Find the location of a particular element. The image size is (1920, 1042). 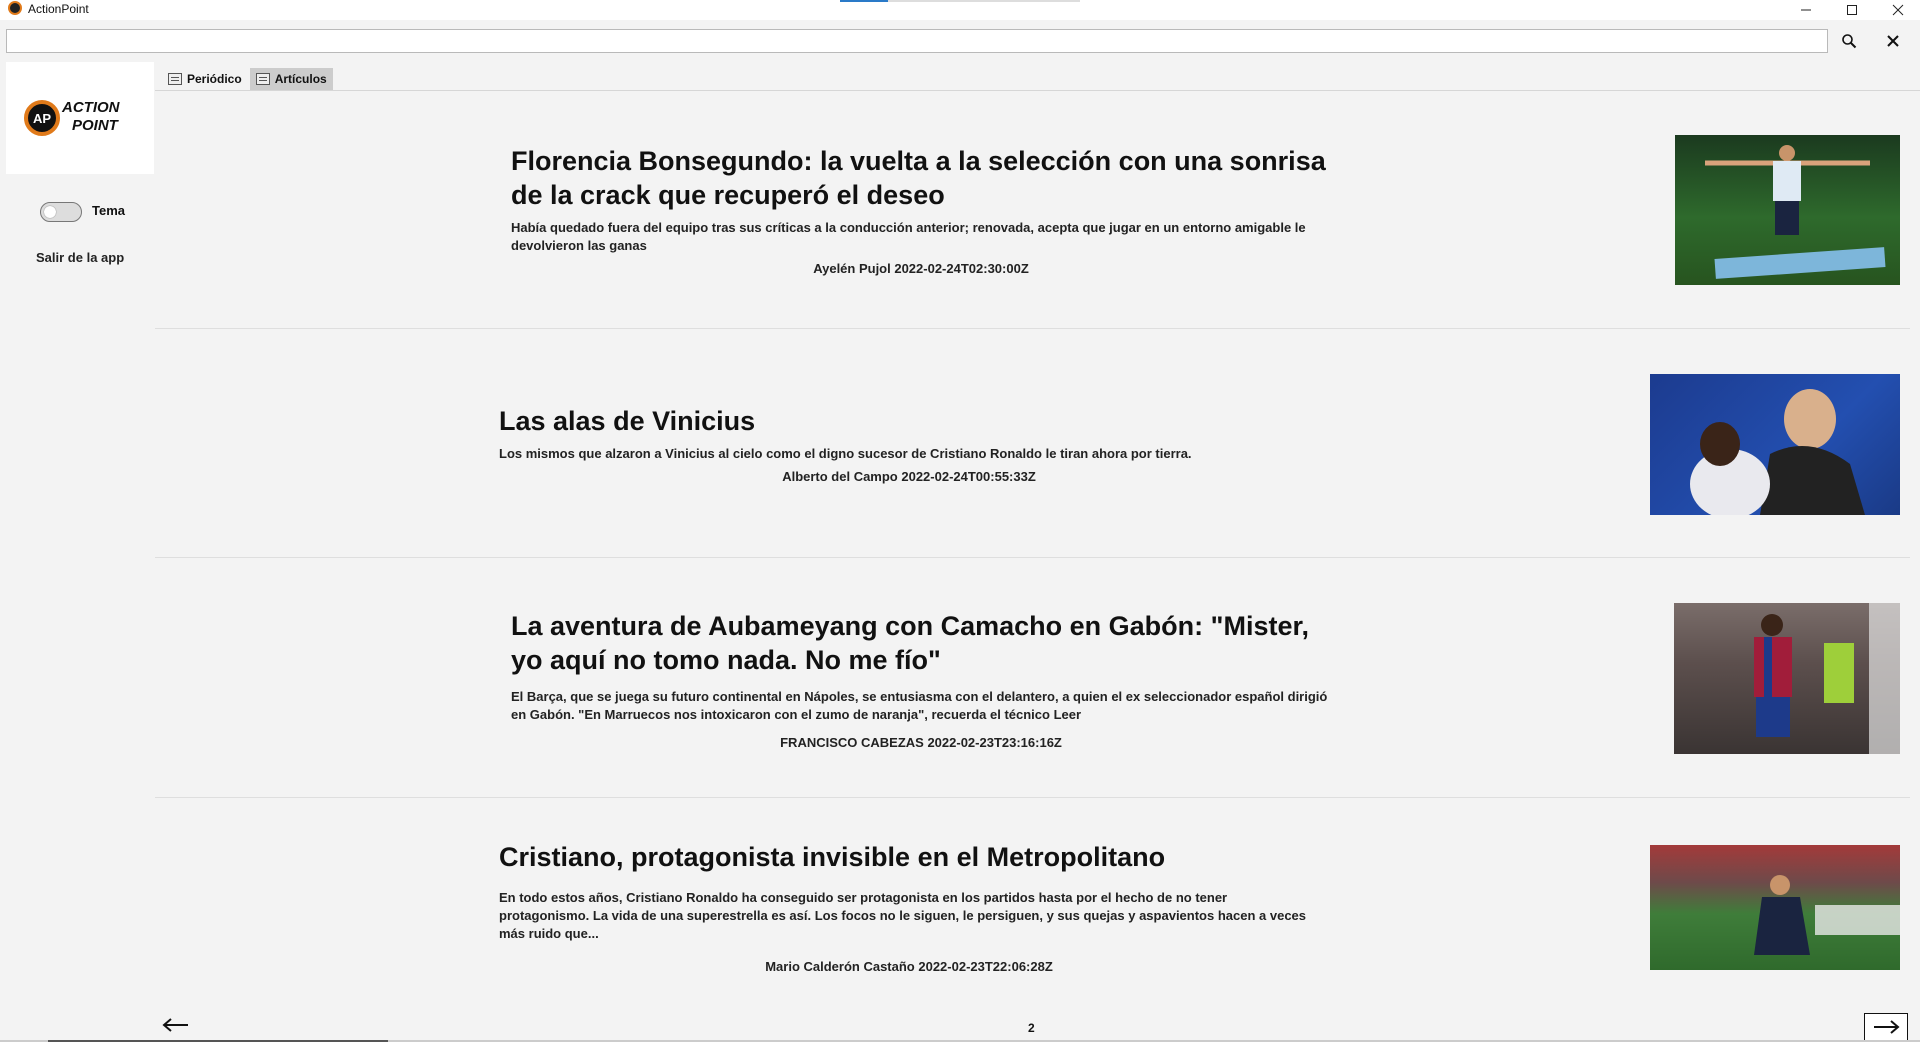

window-close-button is located at coordinates (1898, 10).